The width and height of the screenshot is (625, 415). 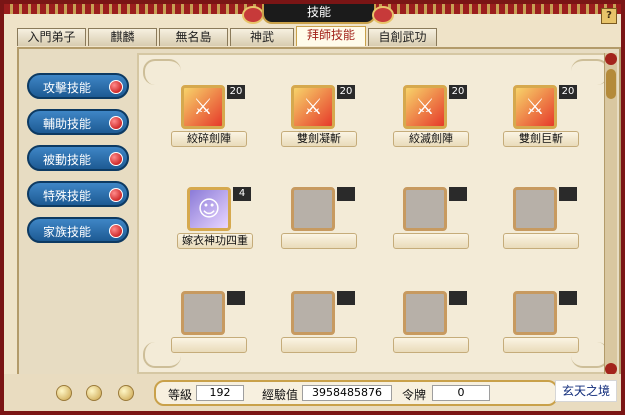 I want to click on tab-beginner: 入門弟子, so click(x=51, y=37).